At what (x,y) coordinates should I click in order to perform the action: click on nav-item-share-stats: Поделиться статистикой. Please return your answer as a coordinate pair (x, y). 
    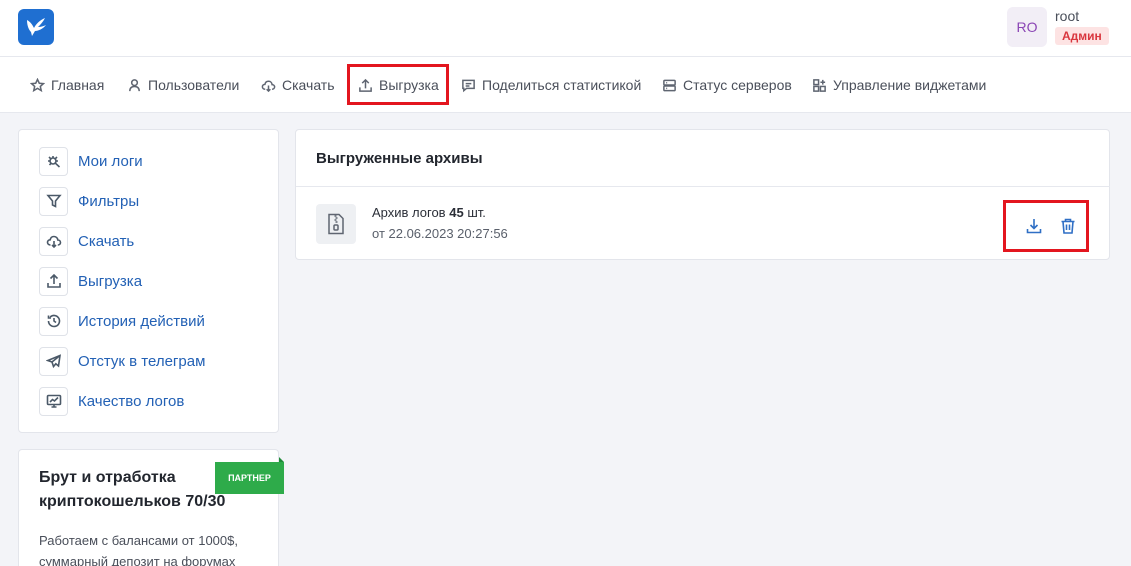
    Looking at the image, I should click on (551, 85).